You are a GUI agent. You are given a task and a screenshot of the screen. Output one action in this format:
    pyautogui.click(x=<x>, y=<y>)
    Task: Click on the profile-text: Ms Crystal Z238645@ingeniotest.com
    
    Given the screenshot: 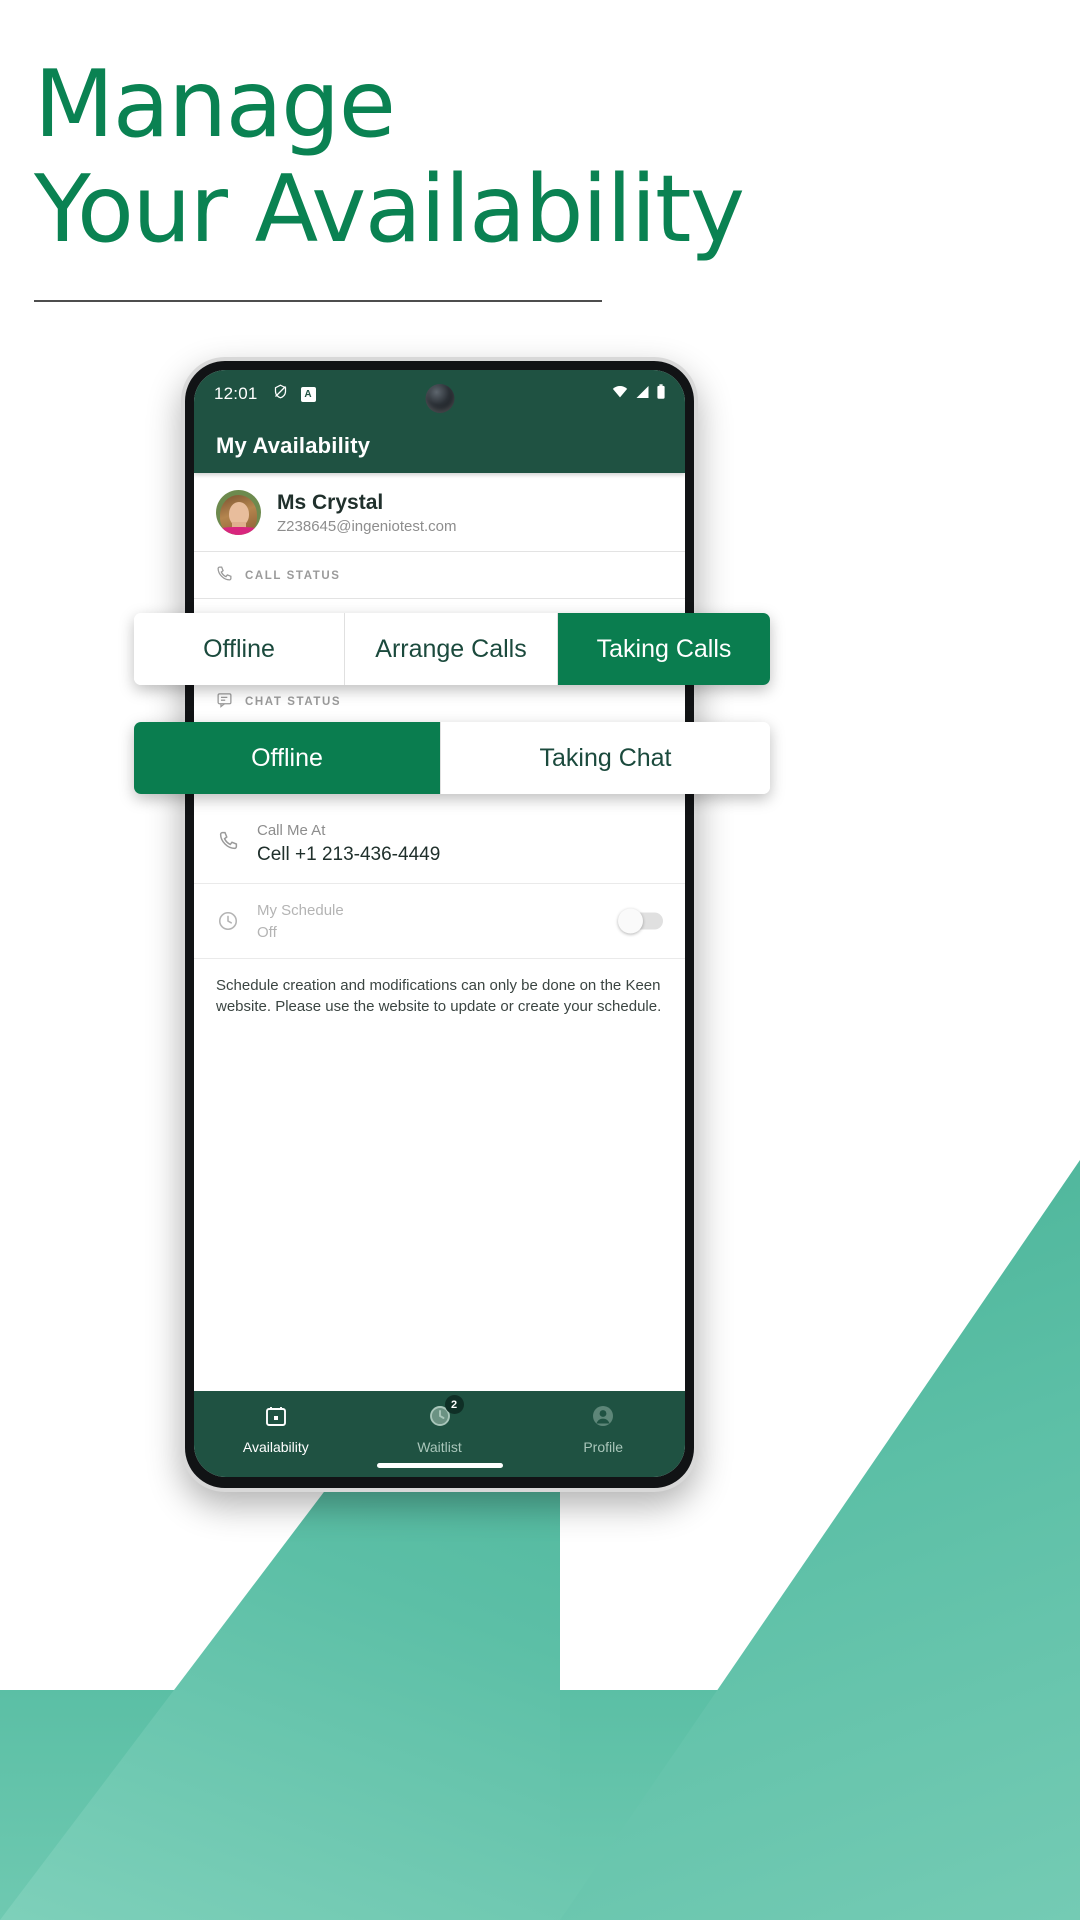 What is the action you would take?
    pyautogui.click(x=367, y=512)
    